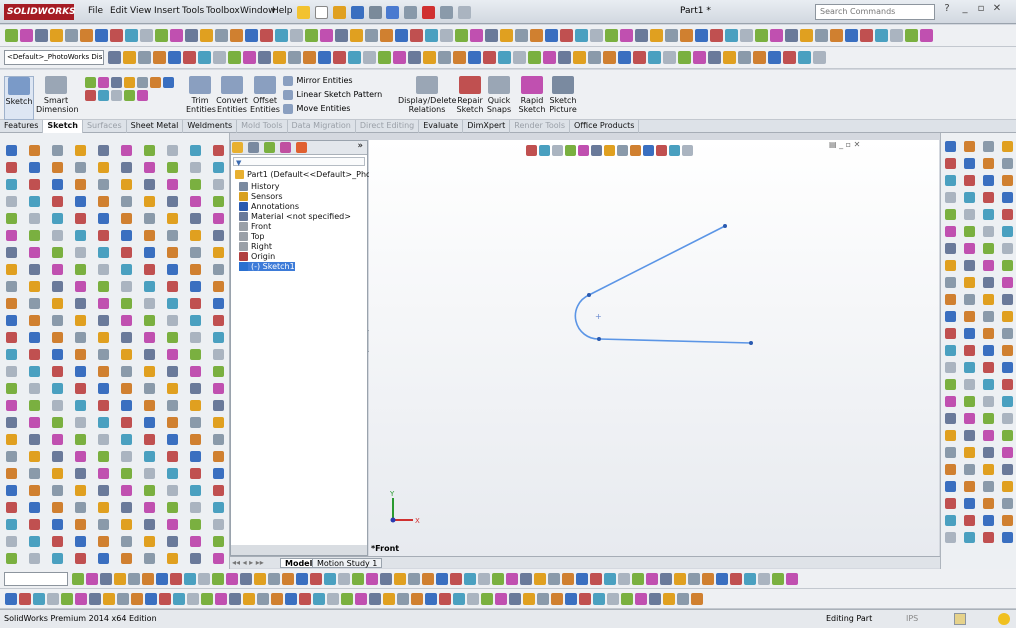 This screenshot has height=628, width=1016. Describe the element at coordinates (167, 11) in the screenshot. I see `menu-insert: Insert` at that location.